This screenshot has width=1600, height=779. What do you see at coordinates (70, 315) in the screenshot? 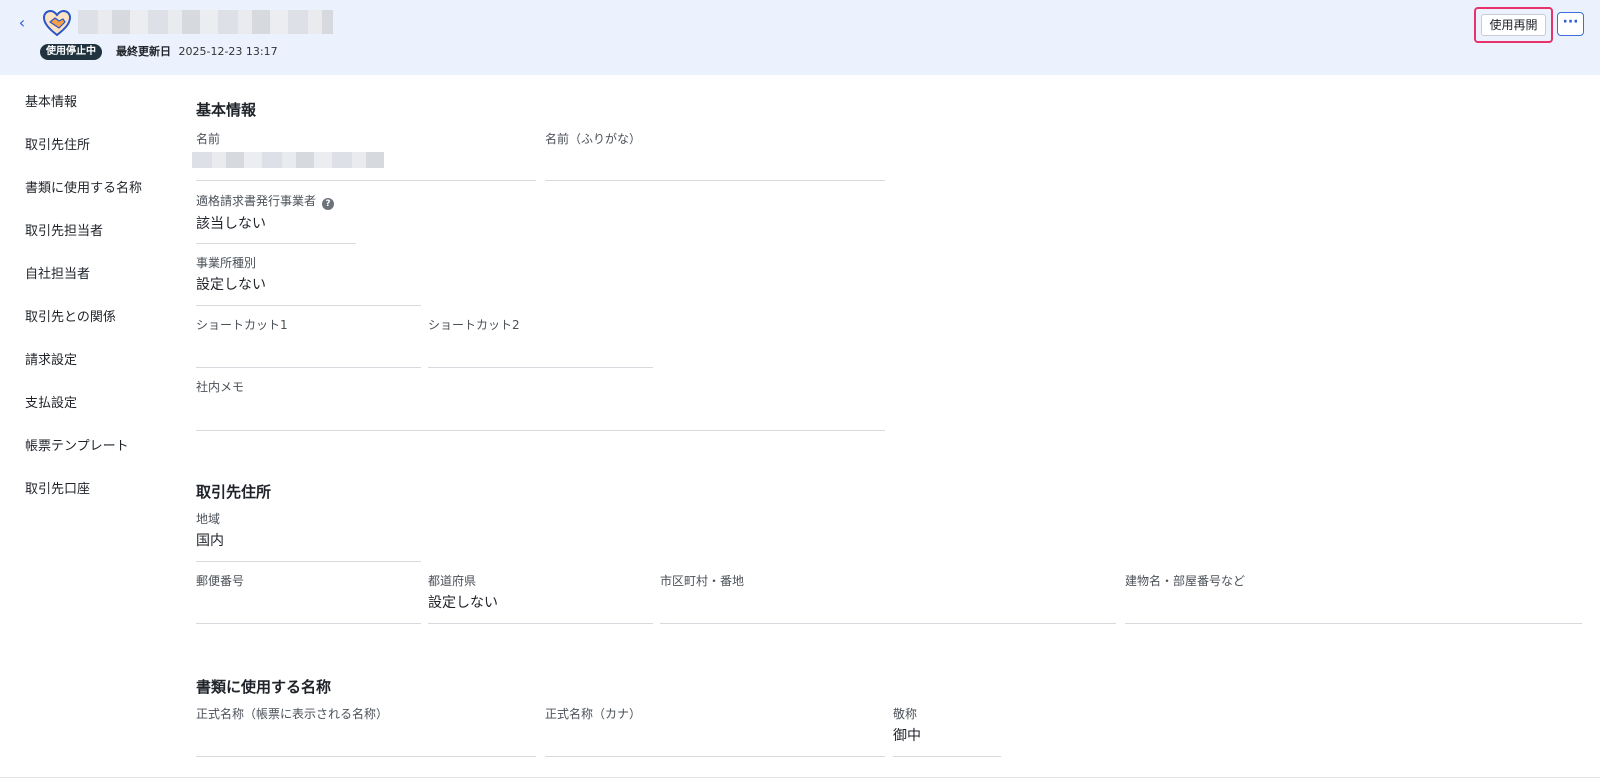
I see `nav-item-relationship: 取引先との関係` at bounding box center [70, 315].